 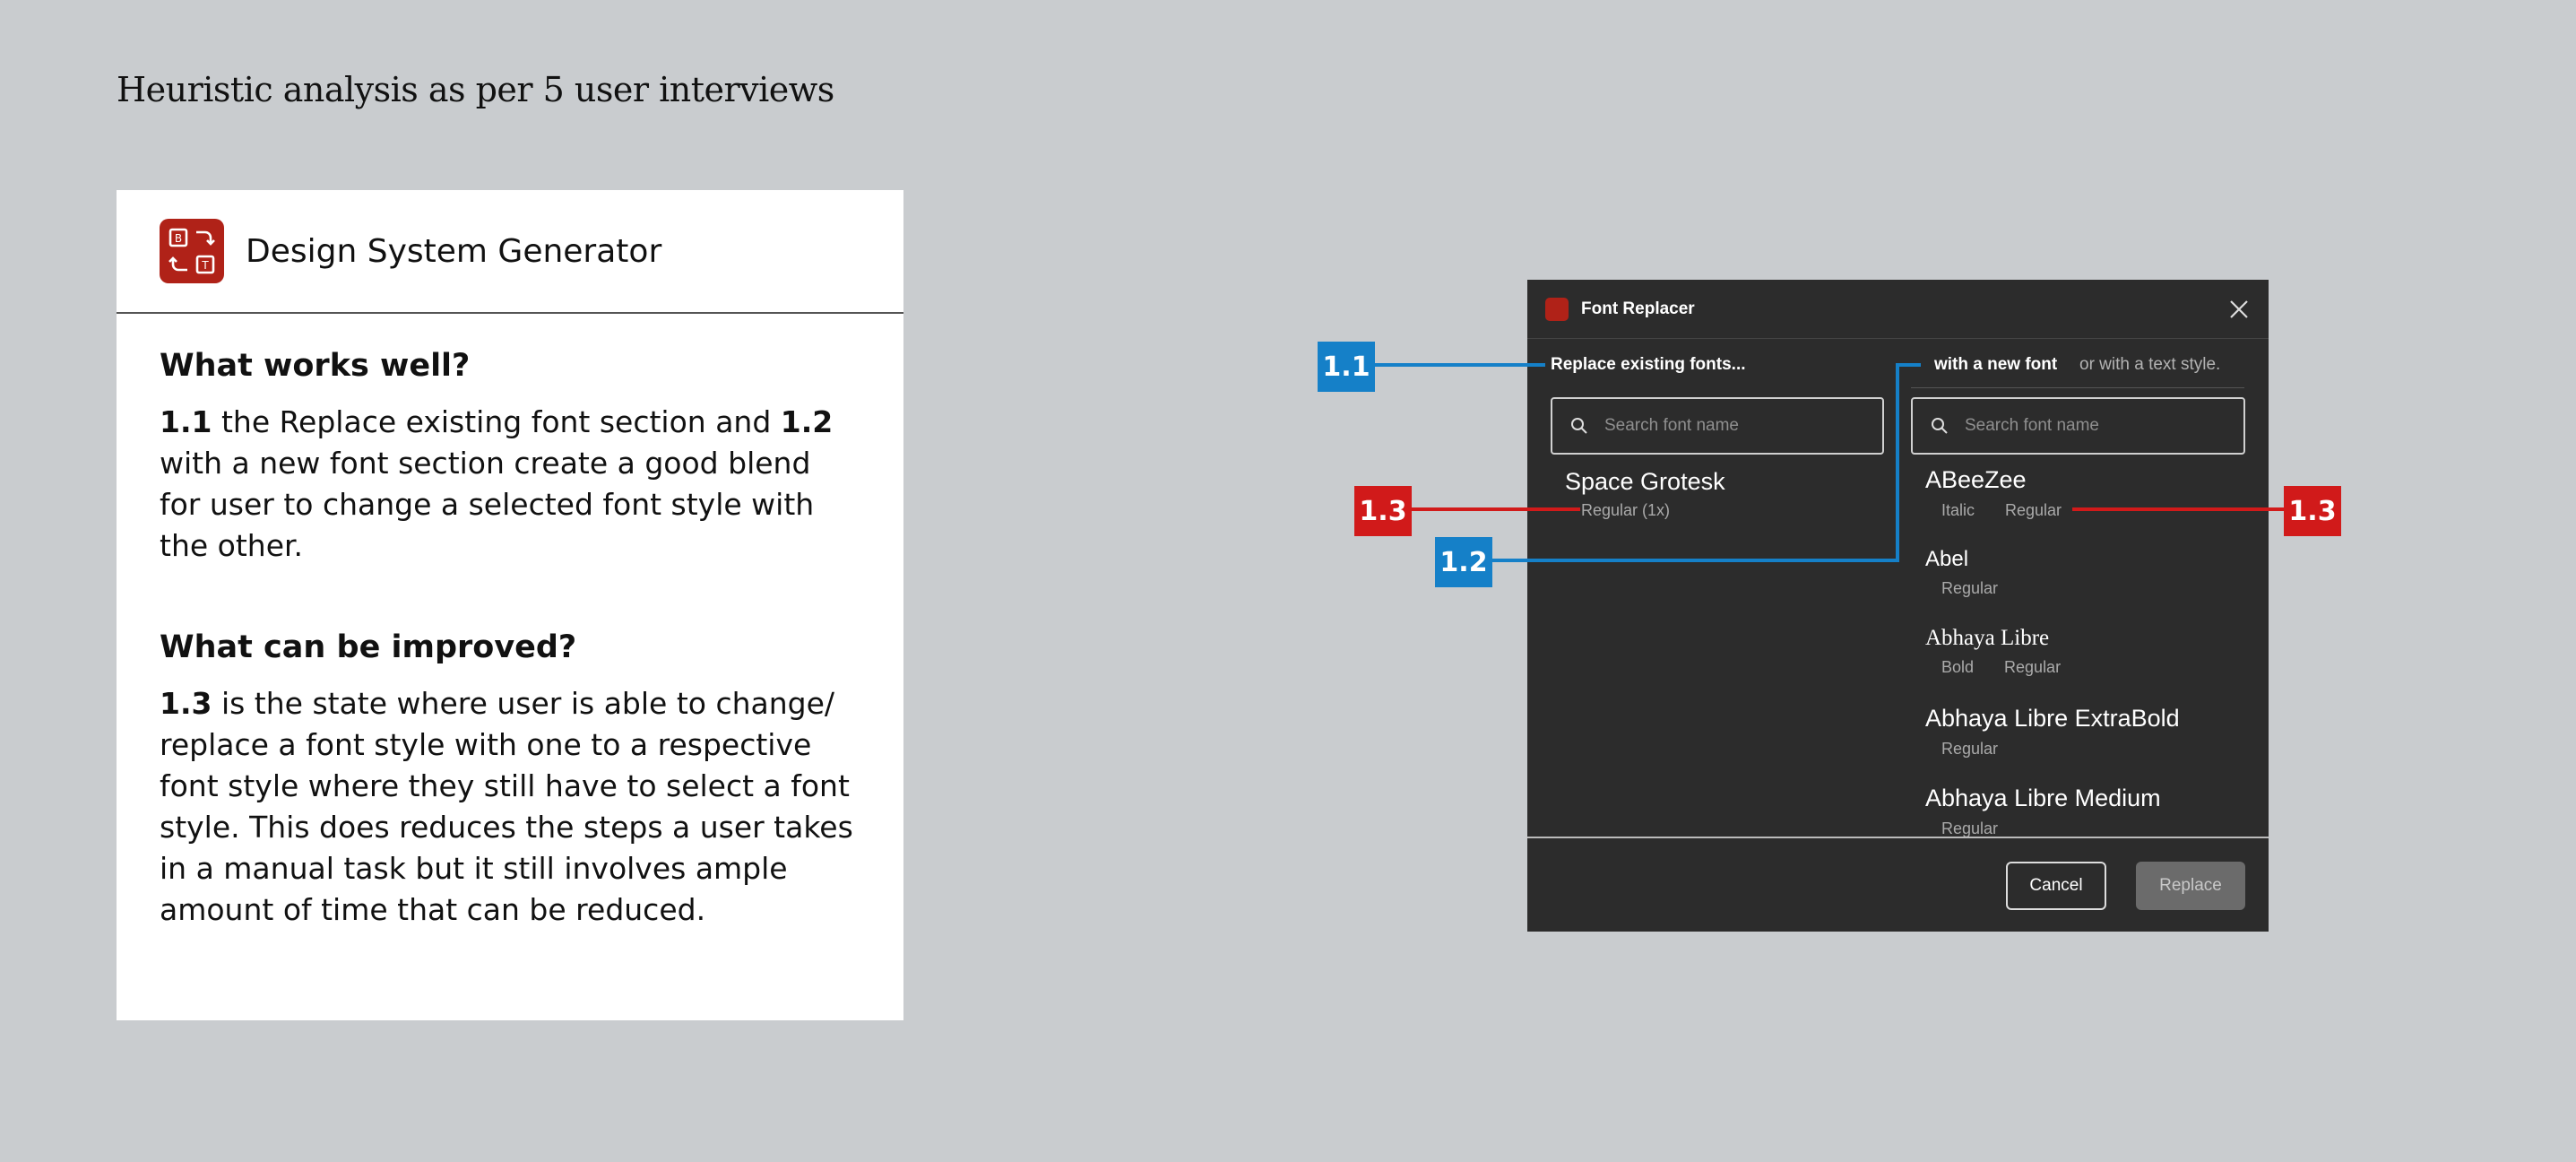 What do you see at coordinates (315, 366) in the screenshot?
I see `works-heading: What works well?` at bounding box center [315, 366].